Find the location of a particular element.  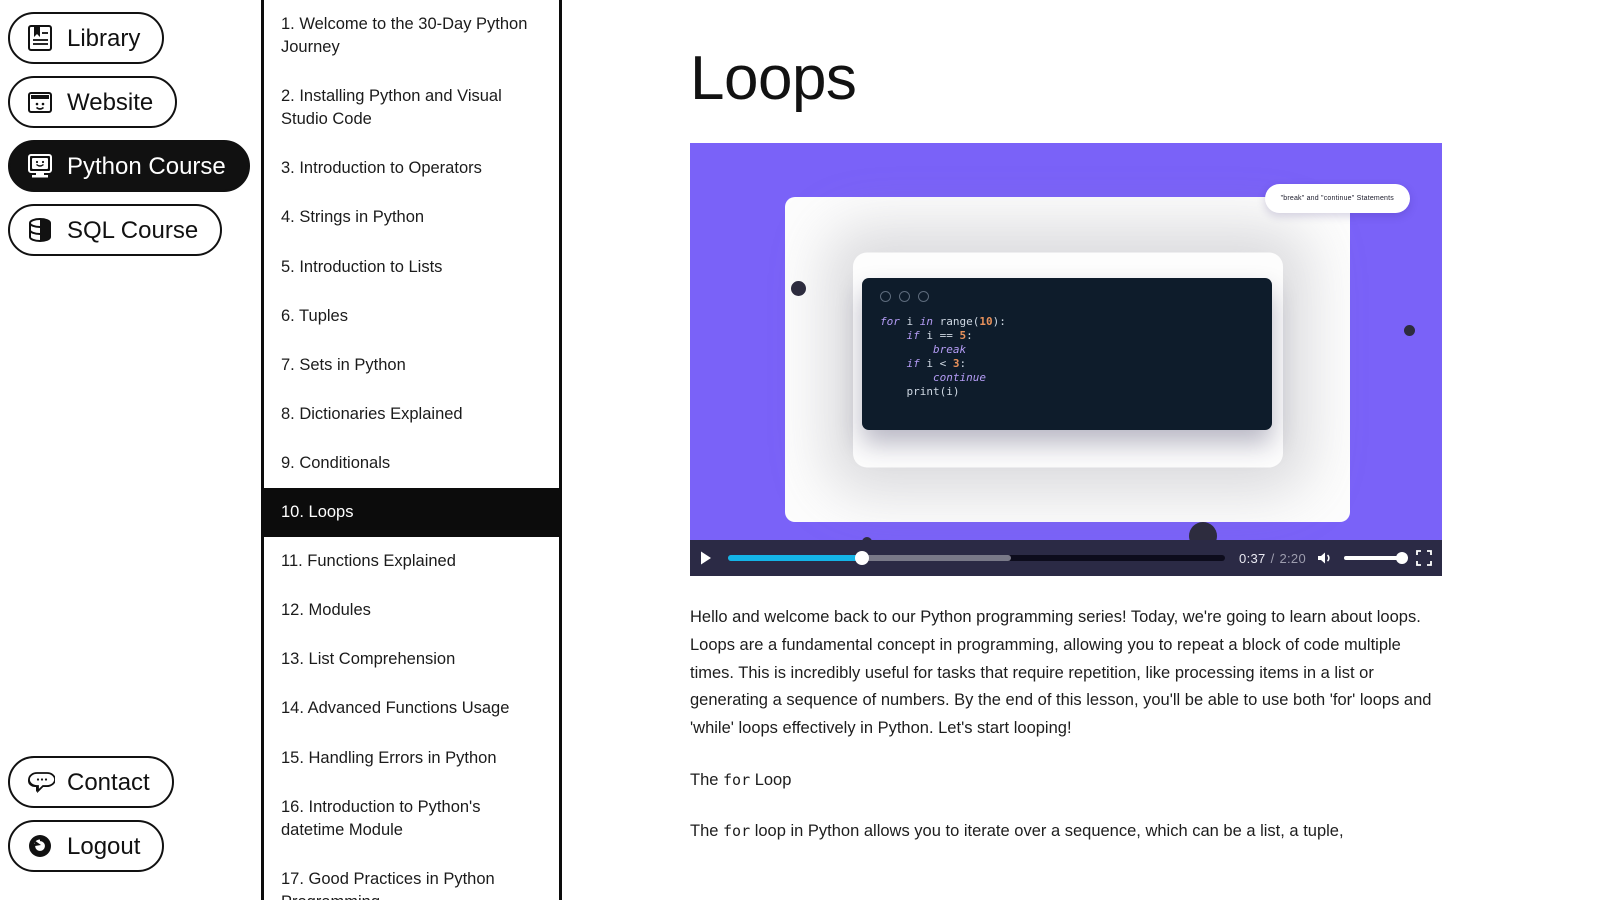

sidebar-bottom-group: Contact Logout is located at coordinates (134, 828).